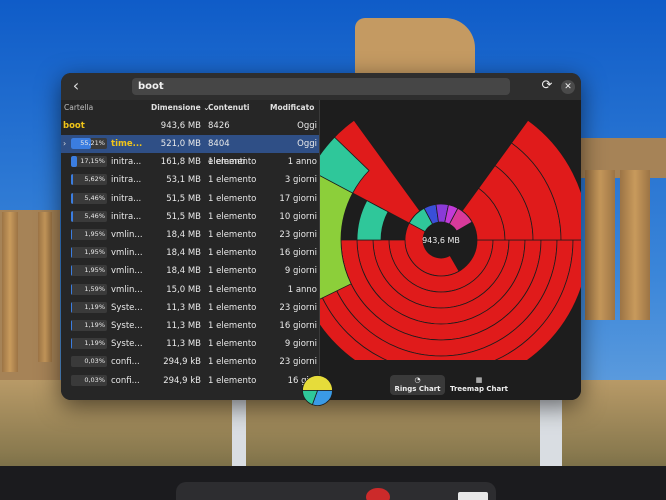  I want to click on column-header-contents: Contenuti, so click(229, 108).